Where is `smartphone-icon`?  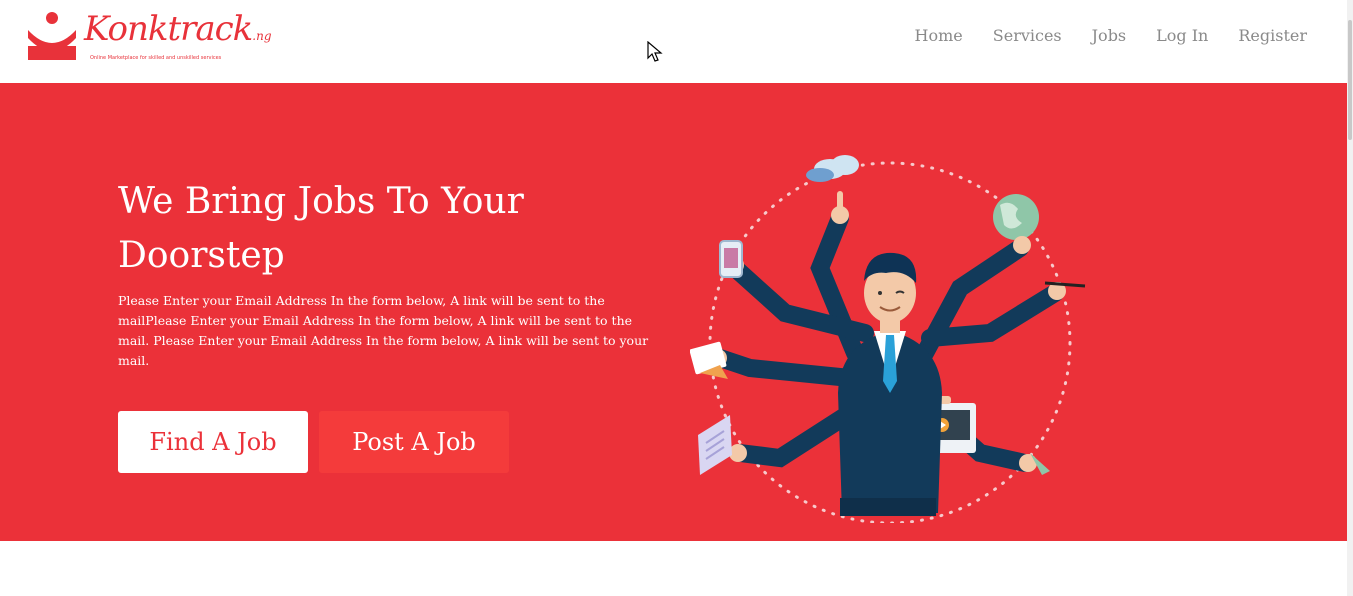 smartphone-icon is located at coordinates (731, 259).